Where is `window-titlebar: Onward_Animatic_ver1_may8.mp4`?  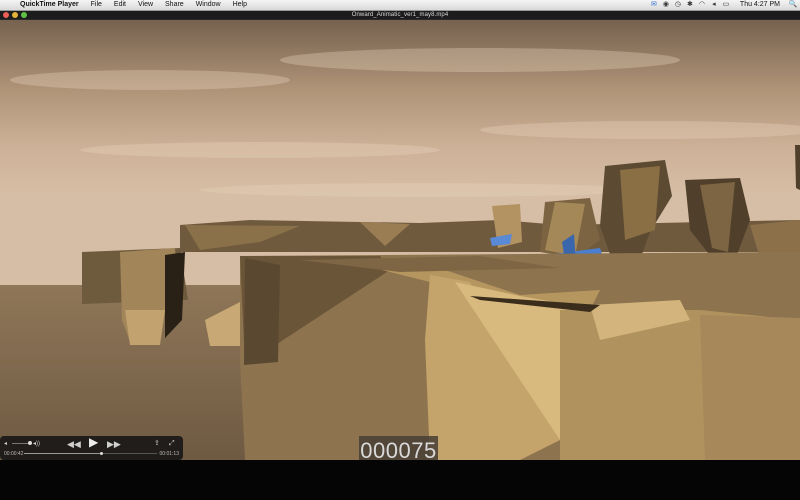 window-titlebar: Onward_Animatic_ver1_may8.mp4 is located at coordinates (400, 15).